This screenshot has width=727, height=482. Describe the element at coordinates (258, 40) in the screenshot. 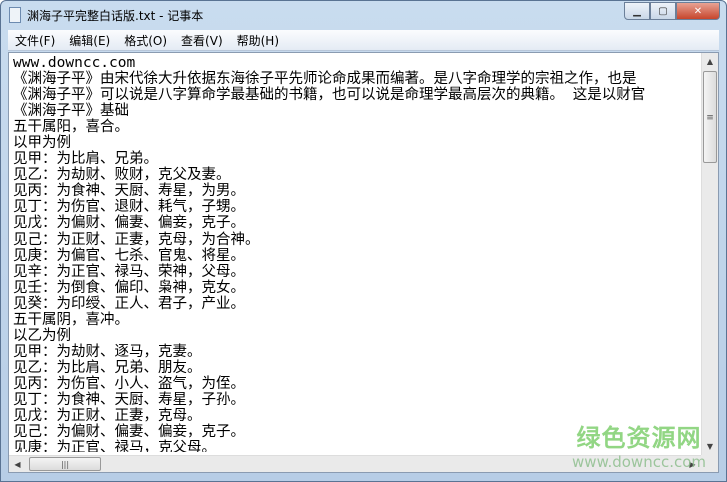

I see `menu-help: 帮助(H)` at that location.